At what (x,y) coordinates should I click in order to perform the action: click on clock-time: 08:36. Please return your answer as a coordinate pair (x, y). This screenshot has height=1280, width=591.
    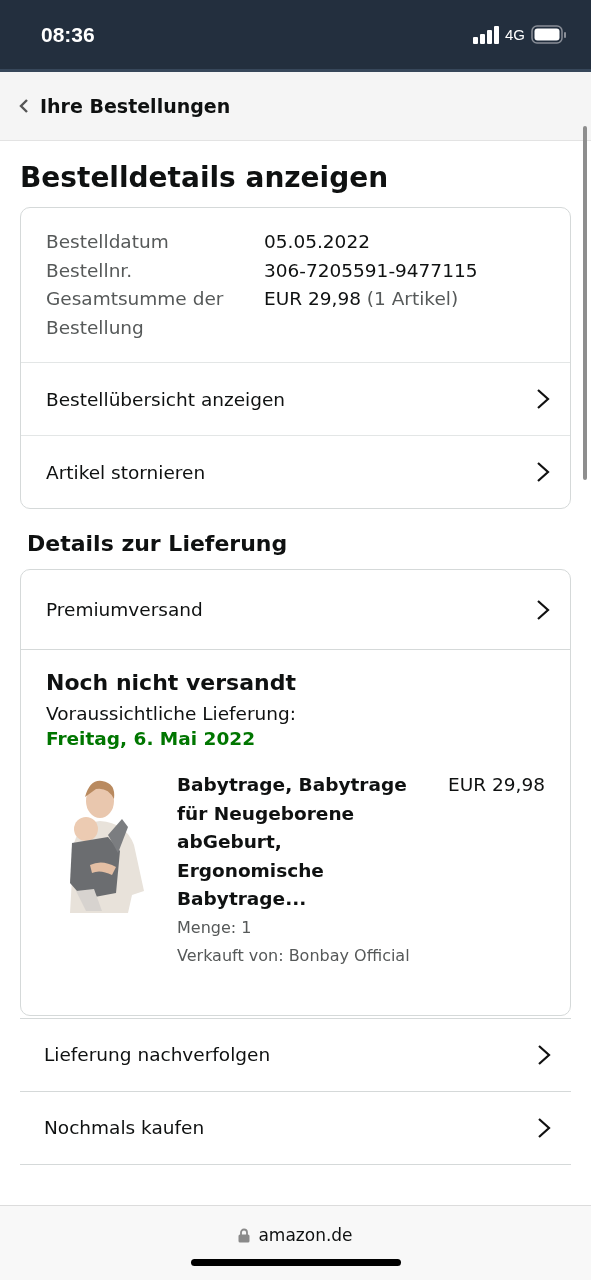
    Looking at the image, I should click on (68, 34).